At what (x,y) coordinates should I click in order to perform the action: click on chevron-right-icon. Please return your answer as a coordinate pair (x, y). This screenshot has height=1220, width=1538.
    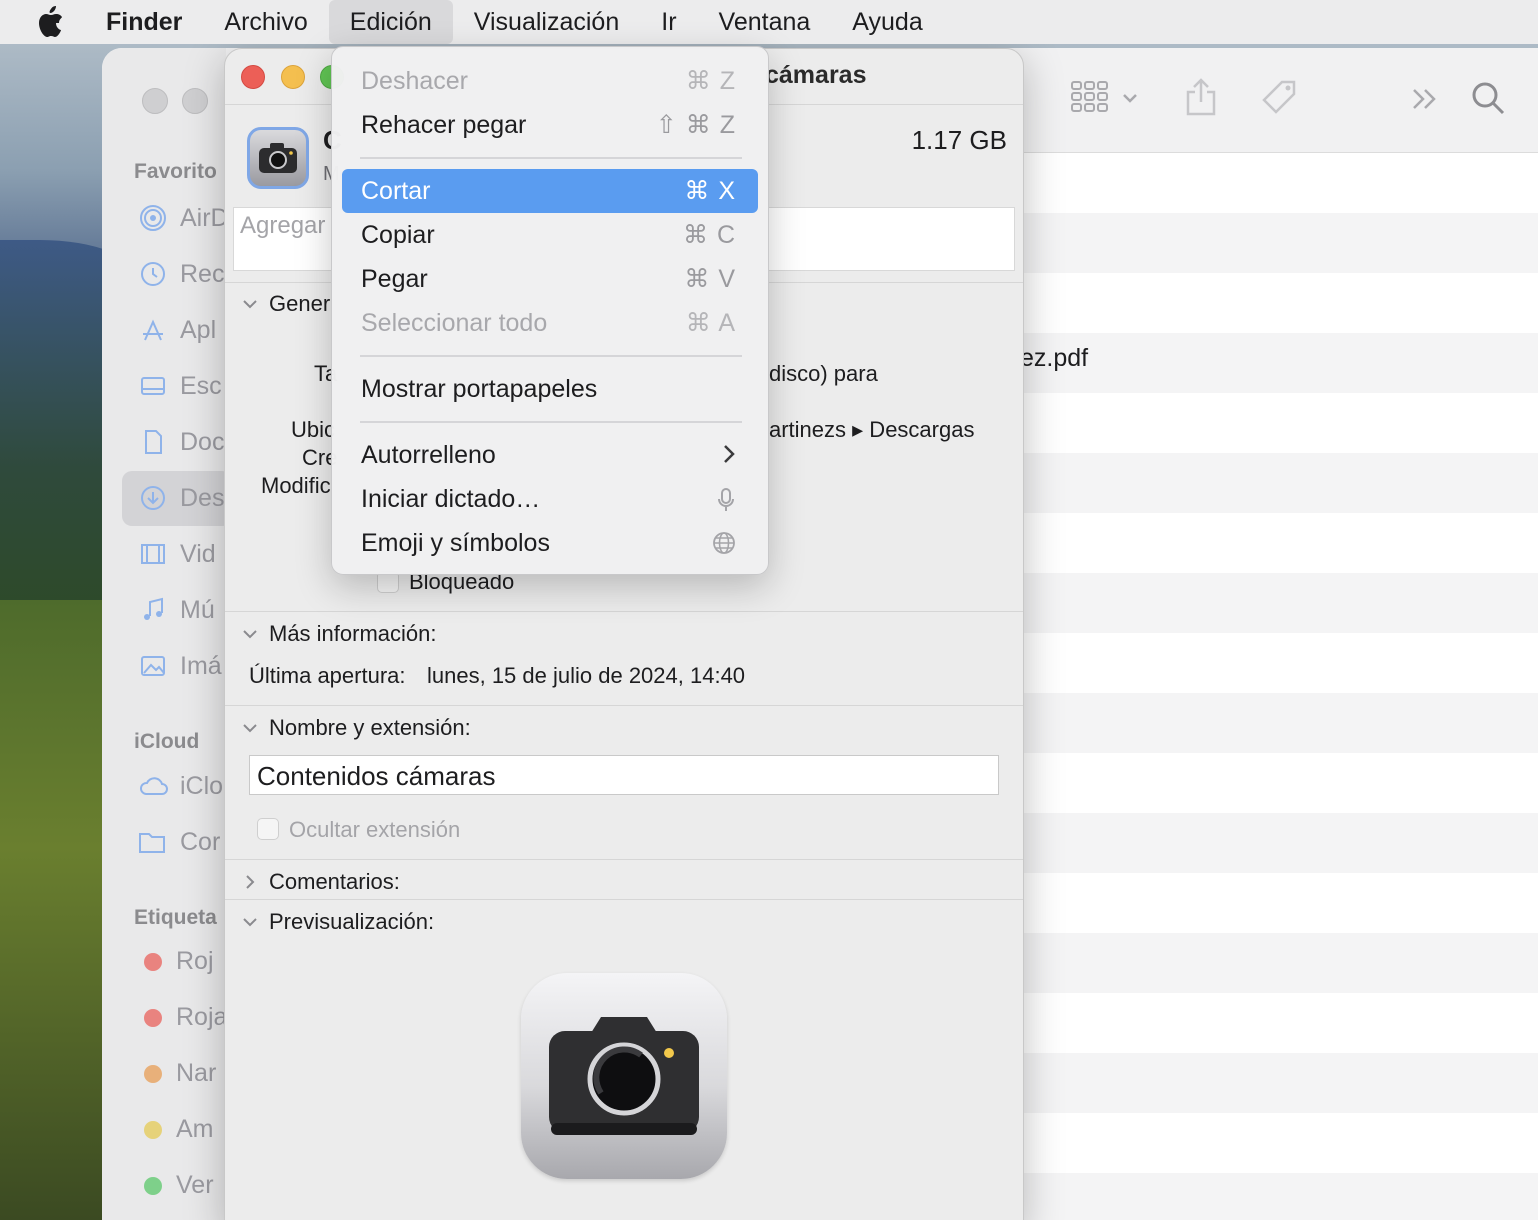
    Looking at the image, I should click on (729, 456).